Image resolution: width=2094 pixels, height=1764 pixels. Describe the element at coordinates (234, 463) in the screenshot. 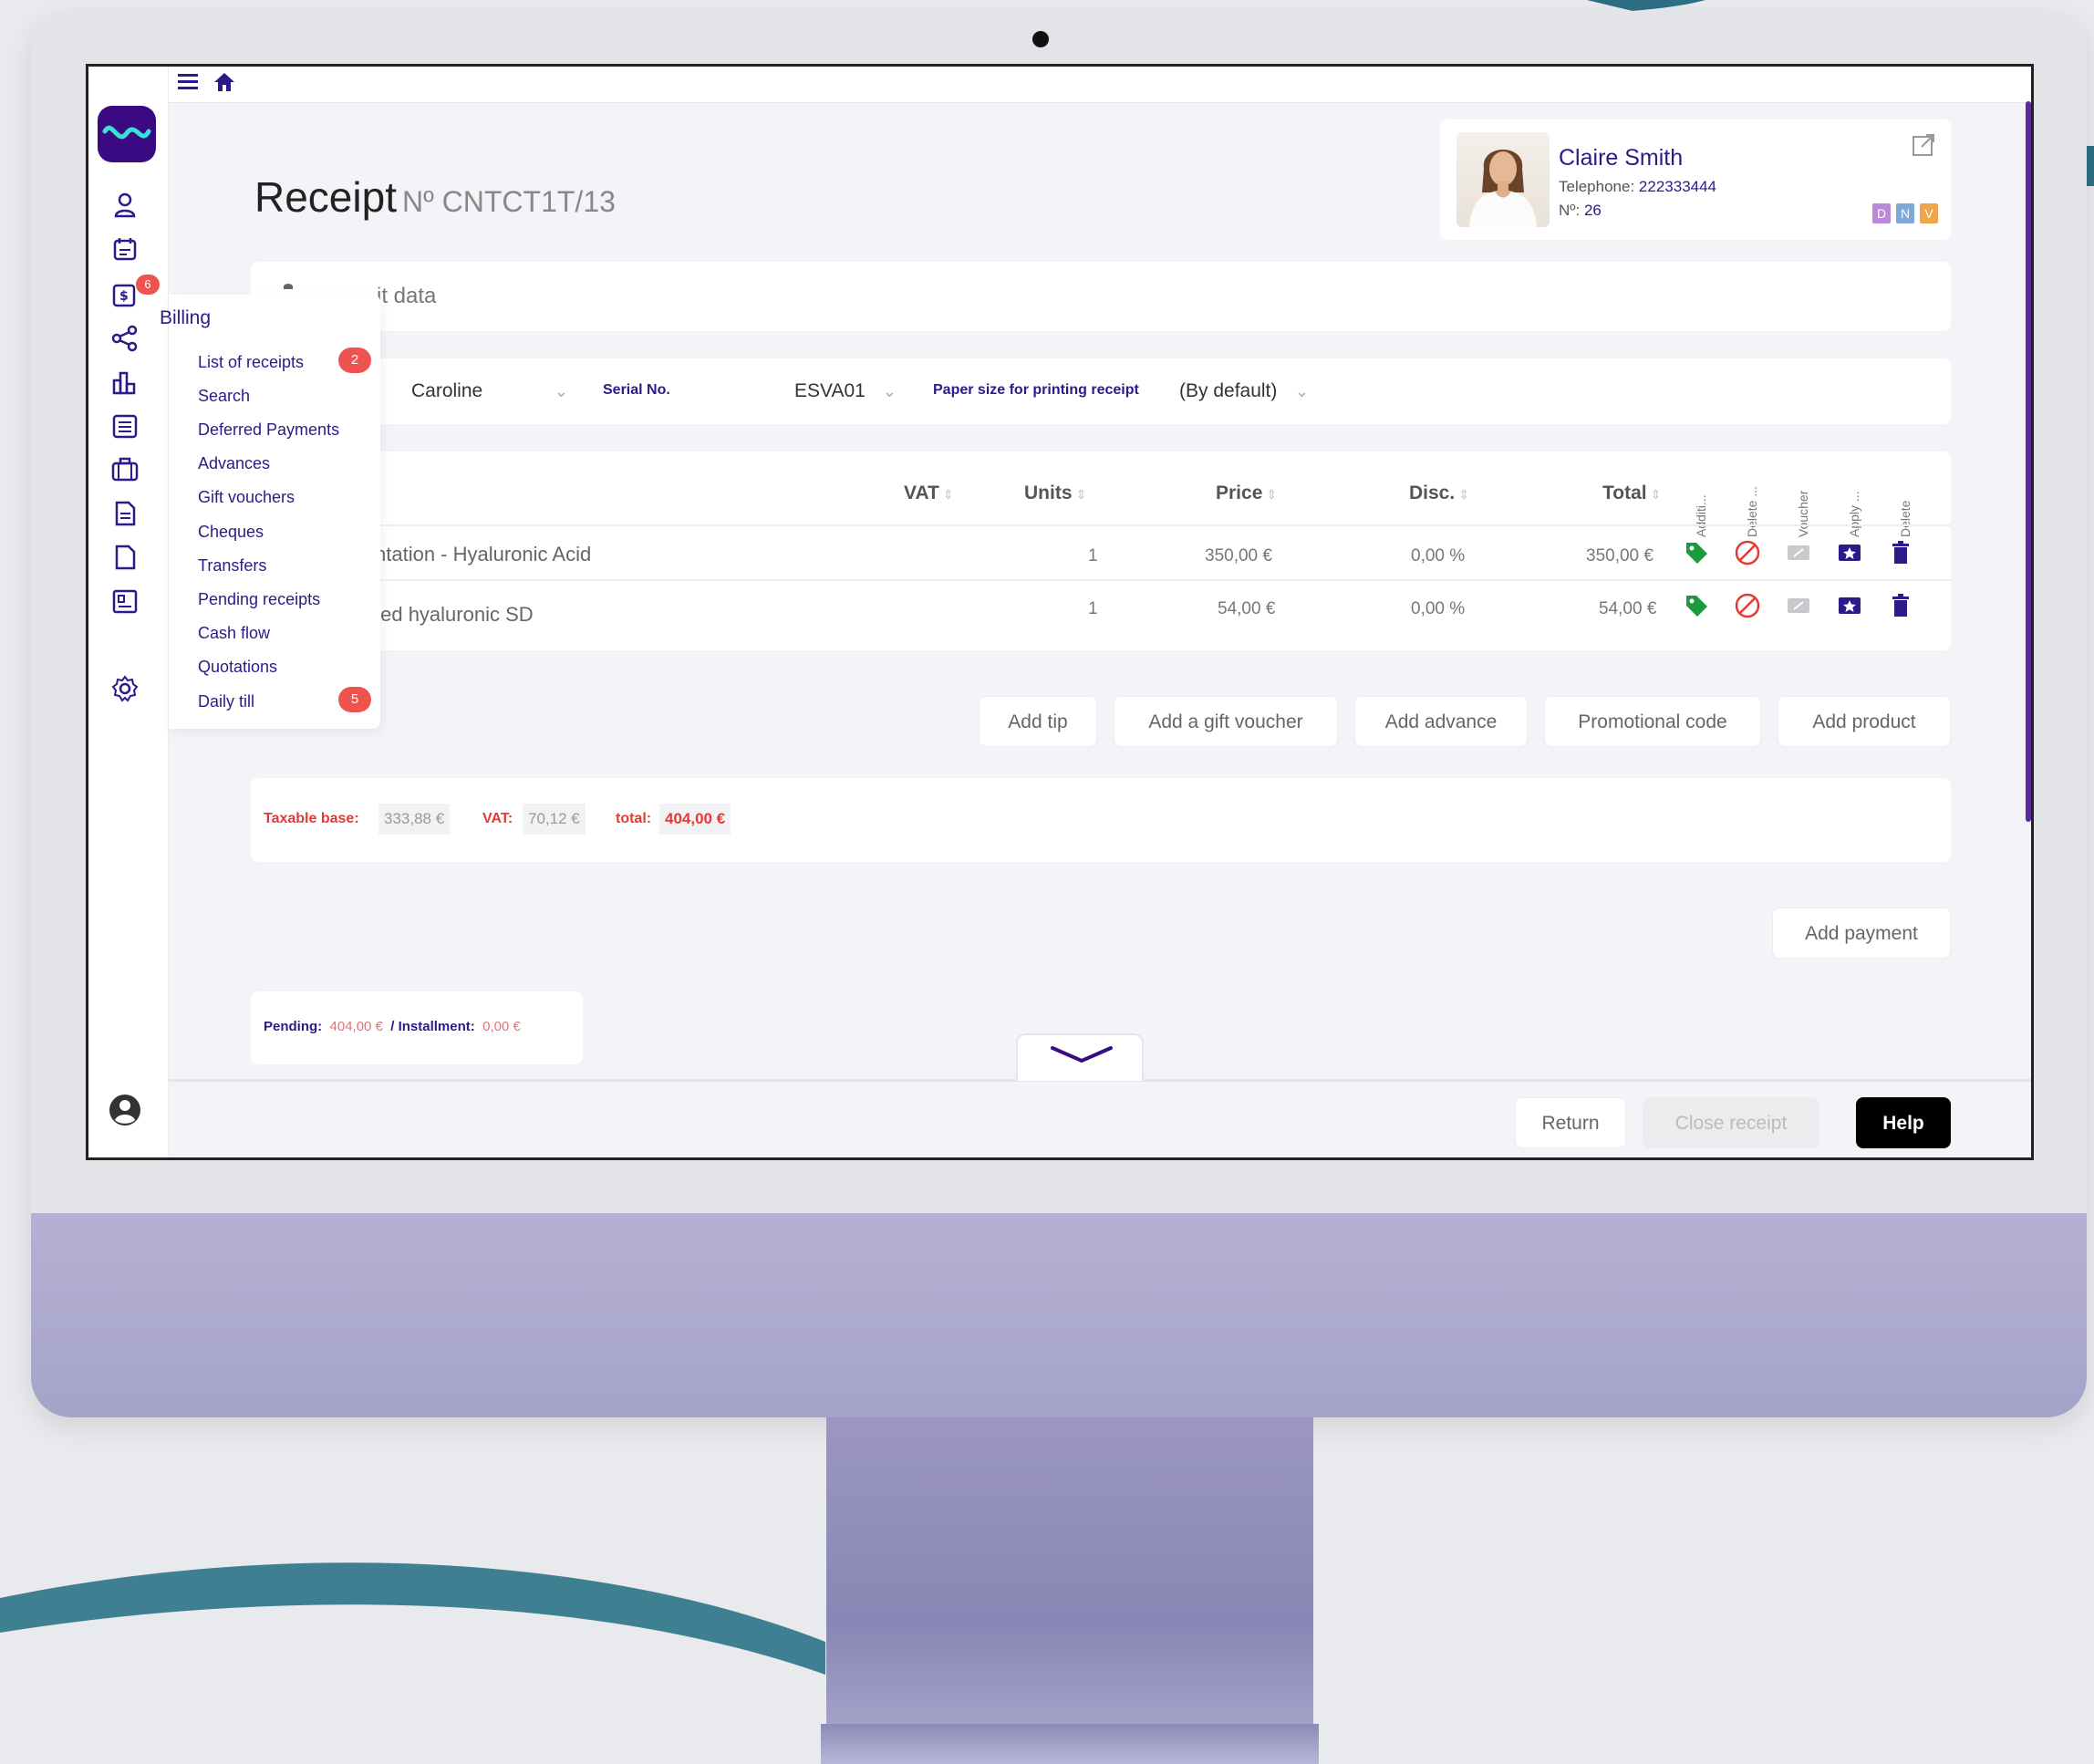

I see `menu-item-advances: Advances` at that location.